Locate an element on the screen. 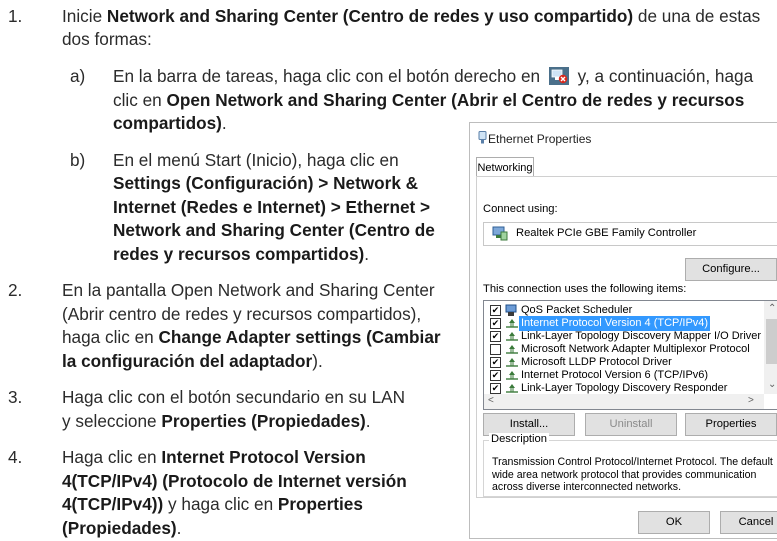 This screenshot has height=541, width=777. bold-text: Properties is located at coordinates (320, 504).